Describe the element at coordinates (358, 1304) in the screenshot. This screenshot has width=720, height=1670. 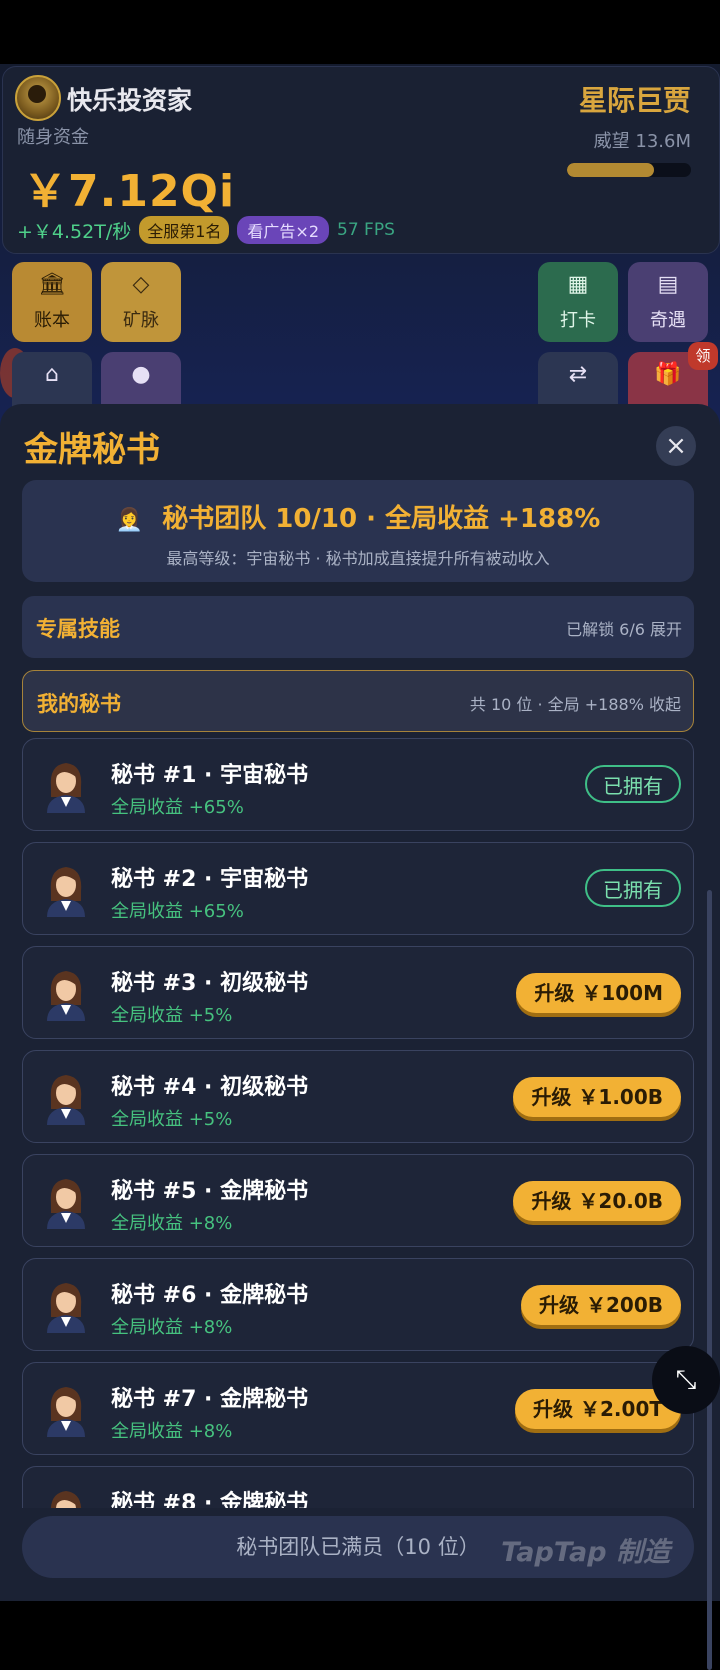
I see `secretary-card: 秘书 #6 · 金牌秘书全局收益 +8% 升级 ￥200B` at that location.